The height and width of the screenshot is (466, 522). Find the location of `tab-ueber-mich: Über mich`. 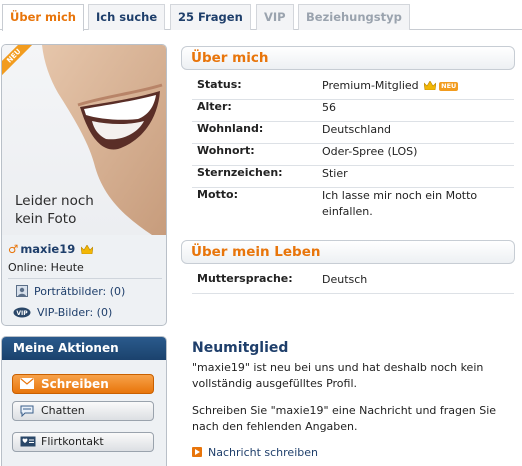

tab-ueber-mich: Über mich is located at coordinates (43, 17).